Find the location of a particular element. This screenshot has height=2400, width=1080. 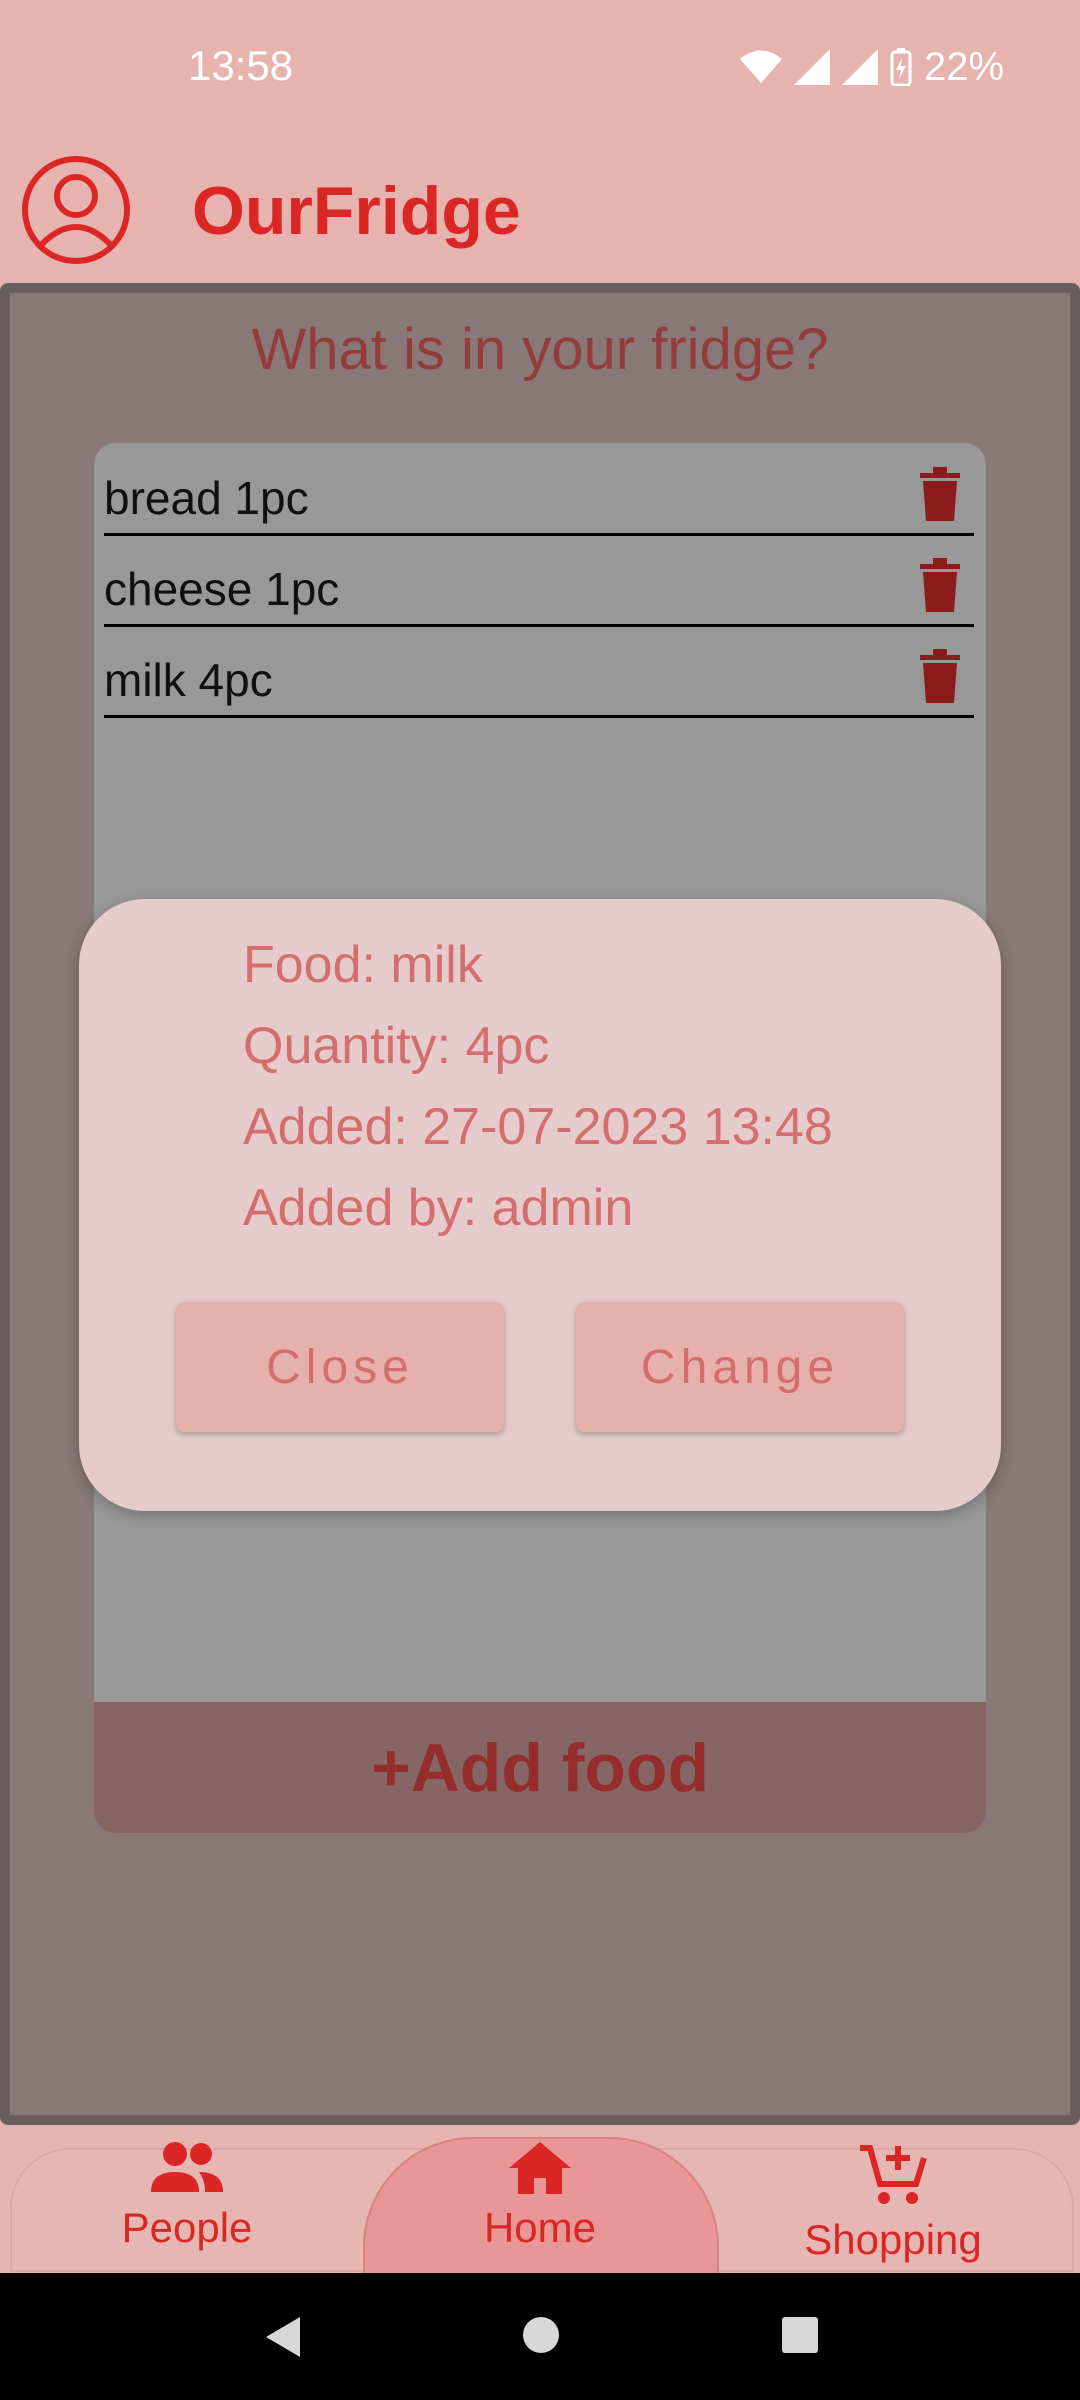

home-circle-icon is located at coordinates (541, 2335).